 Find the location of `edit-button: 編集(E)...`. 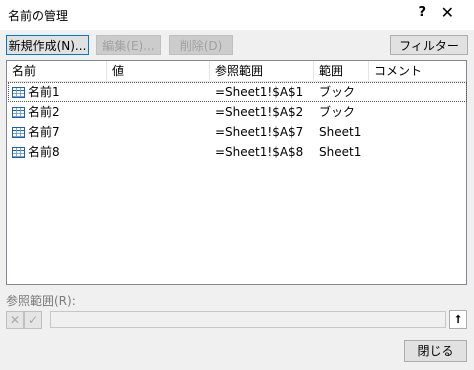

edit-button: 編集(E)... is located at coordinates (128, 45).